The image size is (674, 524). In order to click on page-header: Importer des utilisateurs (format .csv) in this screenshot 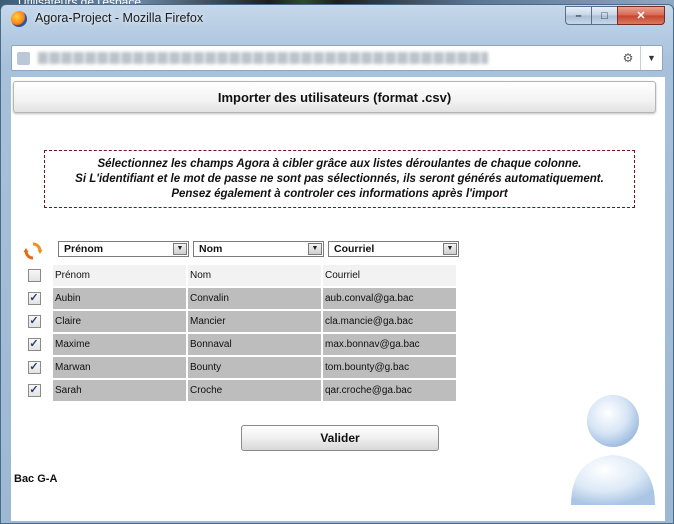, I will do `click(334, 97)`.